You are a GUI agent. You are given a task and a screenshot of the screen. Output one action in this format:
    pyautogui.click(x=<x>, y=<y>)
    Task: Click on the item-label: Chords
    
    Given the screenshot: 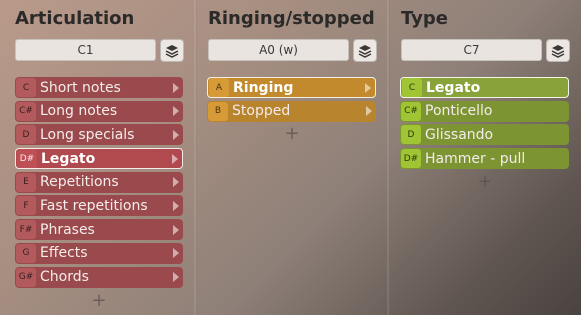 What is the action you would take?
    pyautogui.click(x=64, y=277)
    